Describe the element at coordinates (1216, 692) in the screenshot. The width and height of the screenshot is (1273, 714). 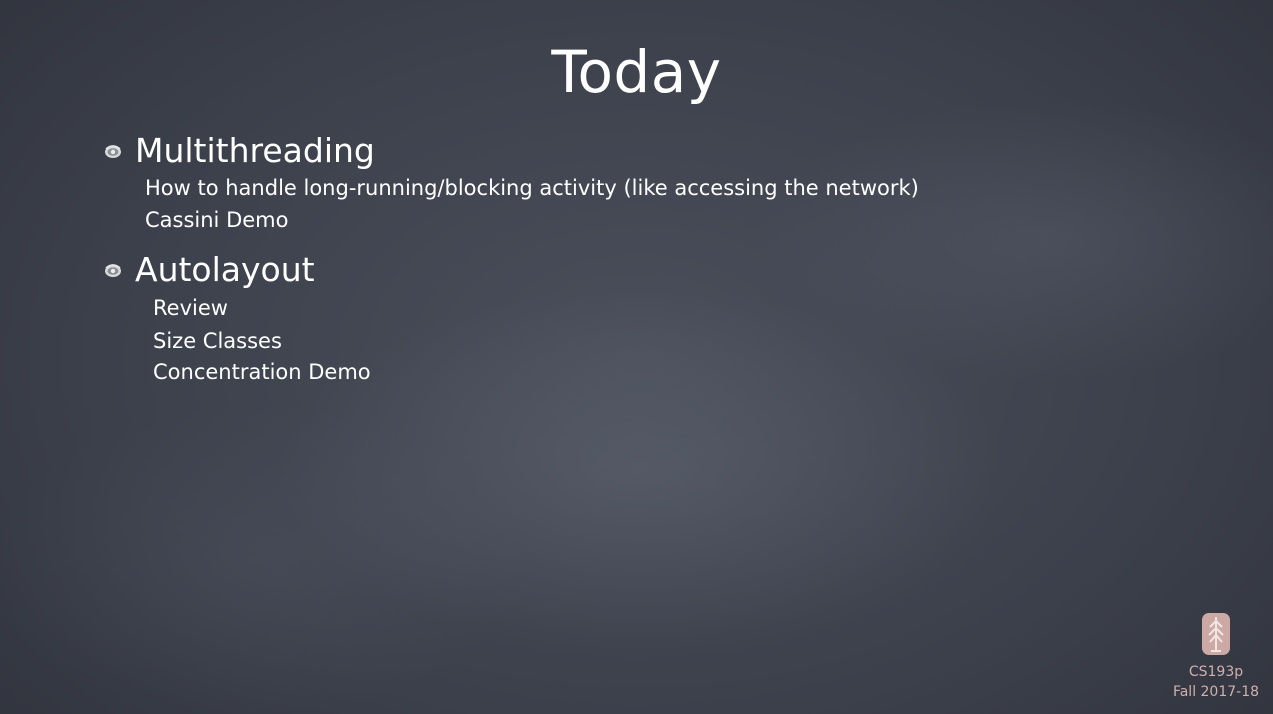
I see `course-term: Fall 2017-18` at that location.